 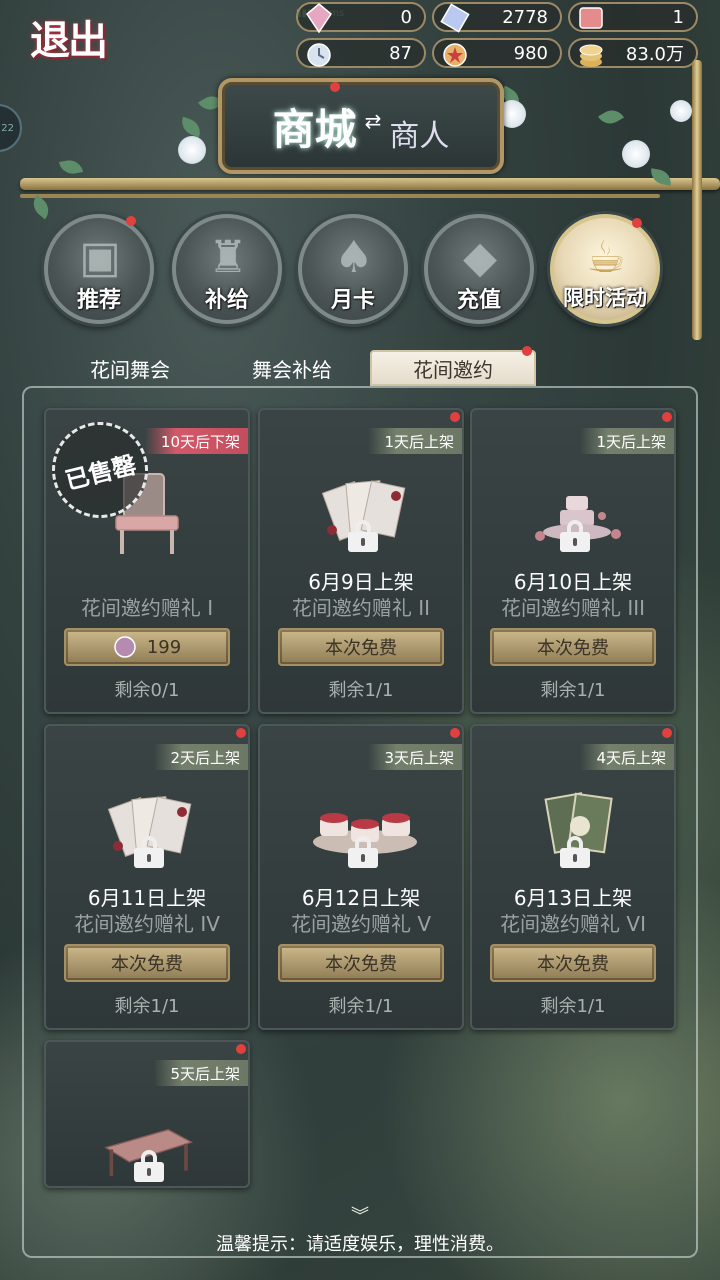 I want to click on release-date: 6月11日上架, so click(x=147, y=898).